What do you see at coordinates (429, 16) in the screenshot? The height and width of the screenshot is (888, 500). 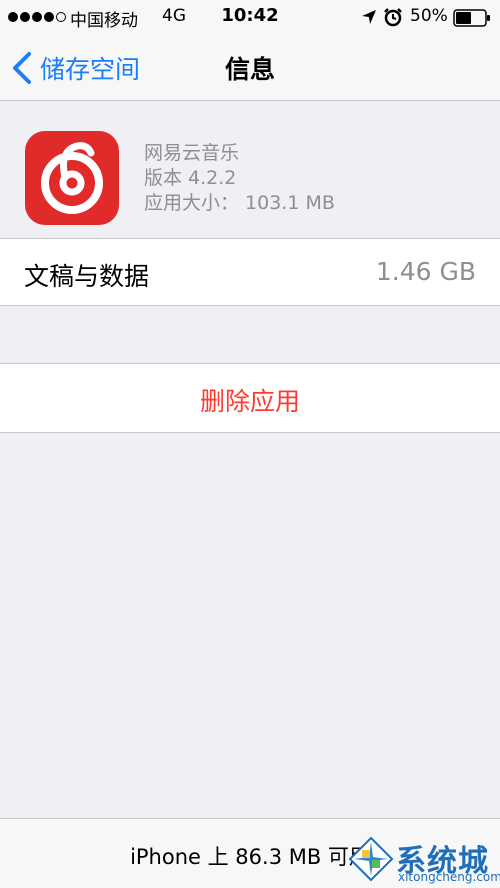 I see `battery-percentage: 50%` at bounding box center [429, 16].